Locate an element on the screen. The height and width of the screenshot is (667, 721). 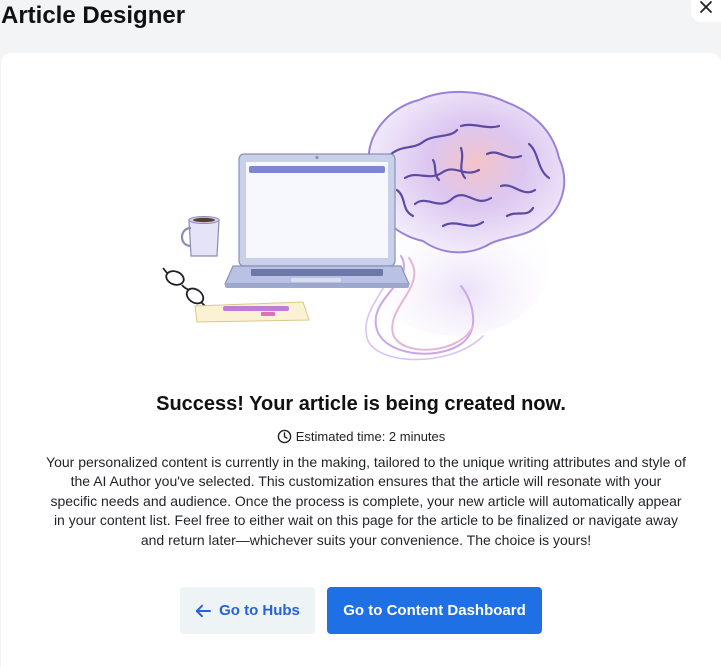
close-icon is located at coordinates (706, 7).